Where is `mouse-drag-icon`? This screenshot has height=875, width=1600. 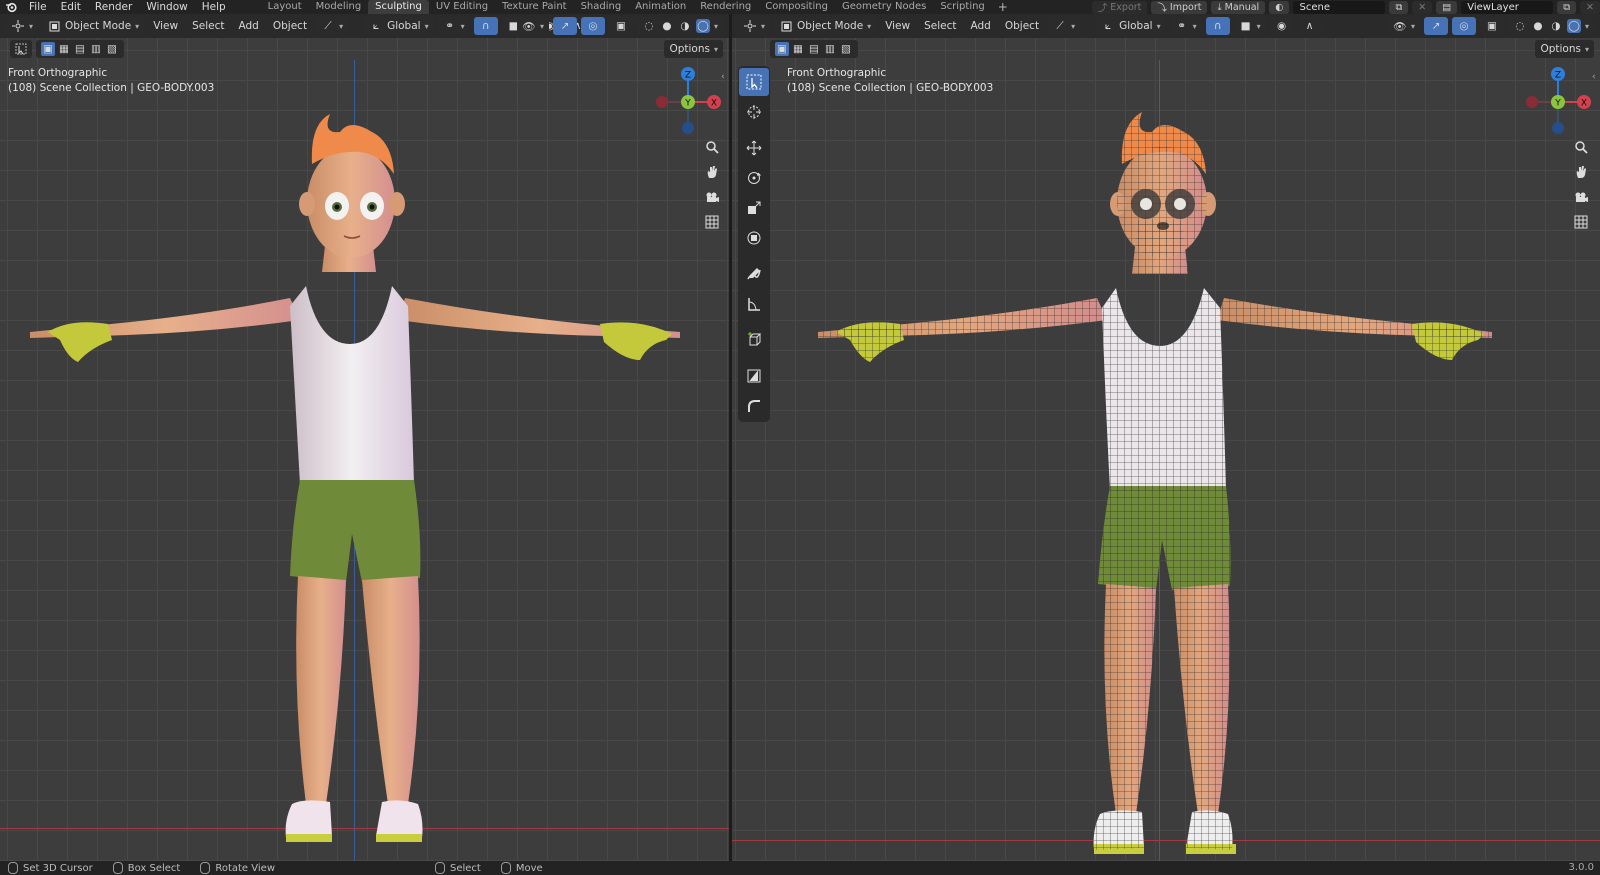 mouse-drag-icon is located at coordinates (117, 868).